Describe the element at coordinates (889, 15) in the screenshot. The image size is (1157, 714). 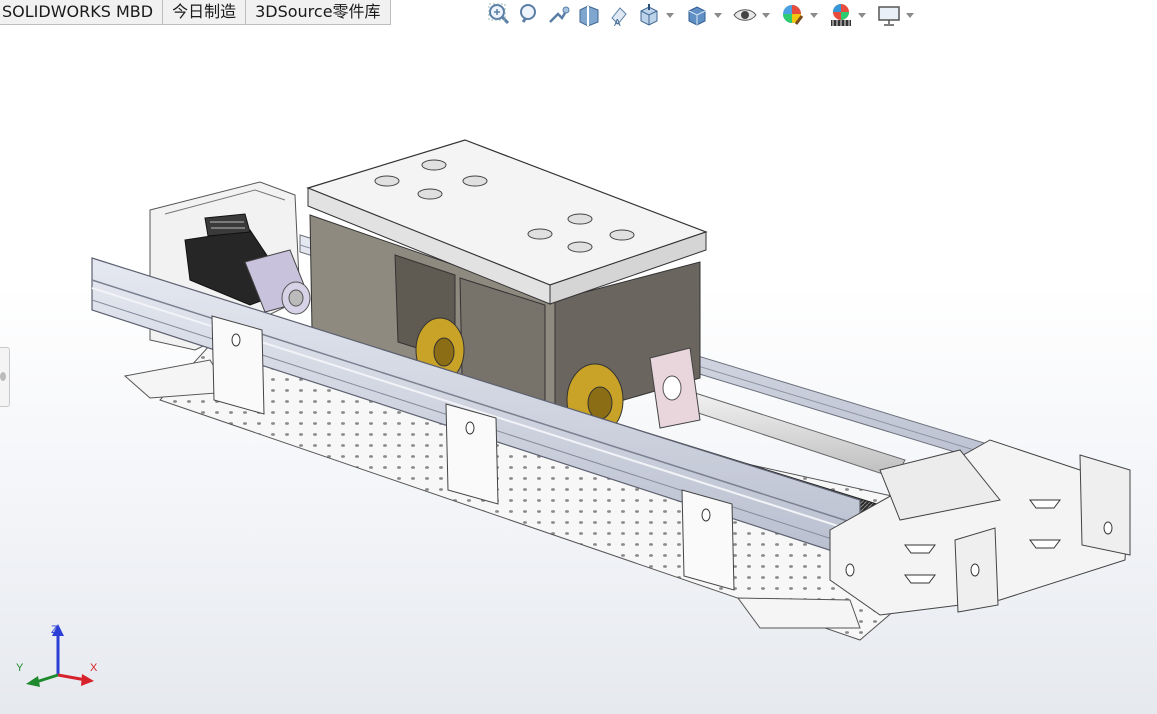
I see `view-settings-icon` at that location.